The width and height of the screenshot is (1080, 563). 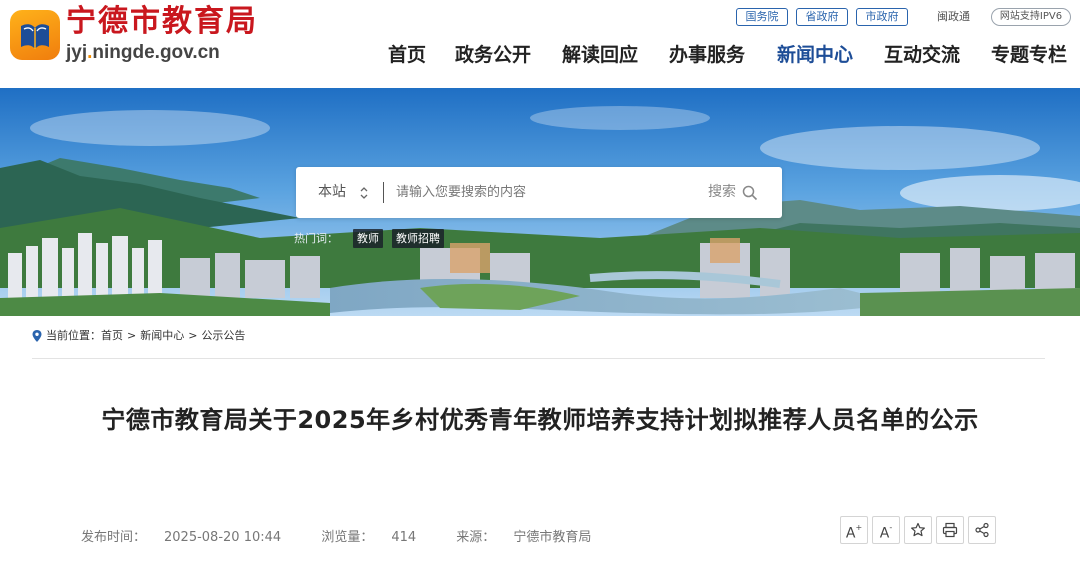 I want to click on font-increase-label: A+, so click(x=854, y=530).